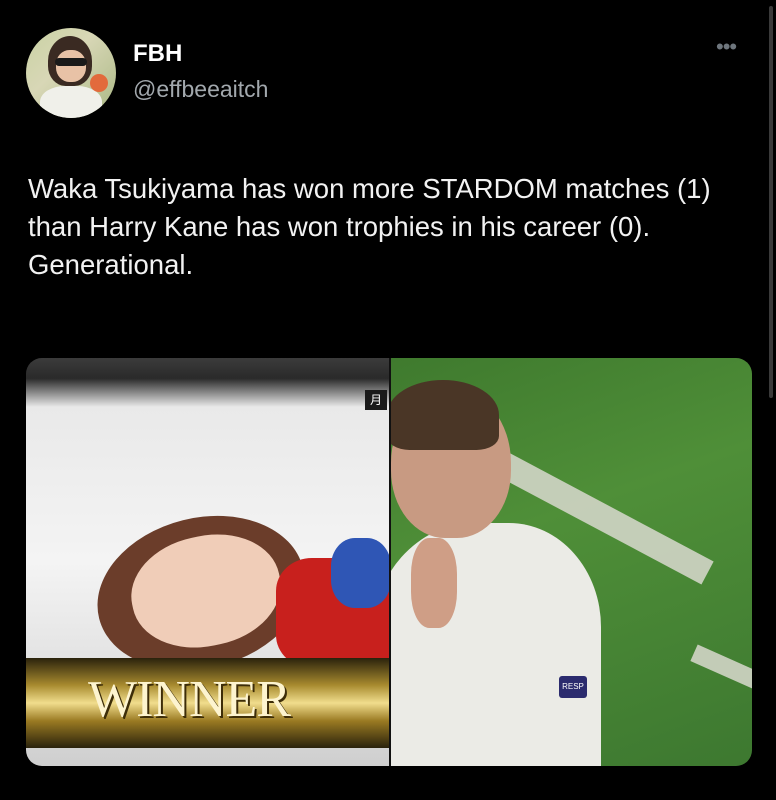  Describe the element at coordinates (360, 573) in the screenshot. I see `costume-accent` at that location.